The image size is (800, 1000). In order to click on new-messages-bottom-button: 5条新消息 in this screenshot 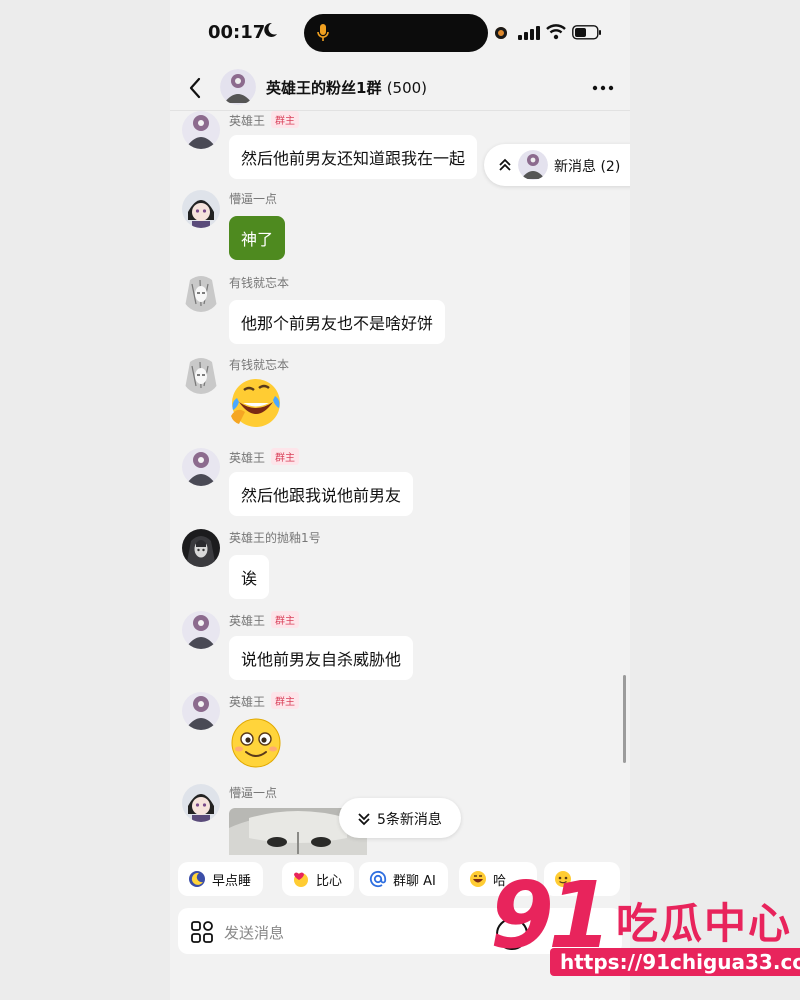, I will do `click(400, 818)`.